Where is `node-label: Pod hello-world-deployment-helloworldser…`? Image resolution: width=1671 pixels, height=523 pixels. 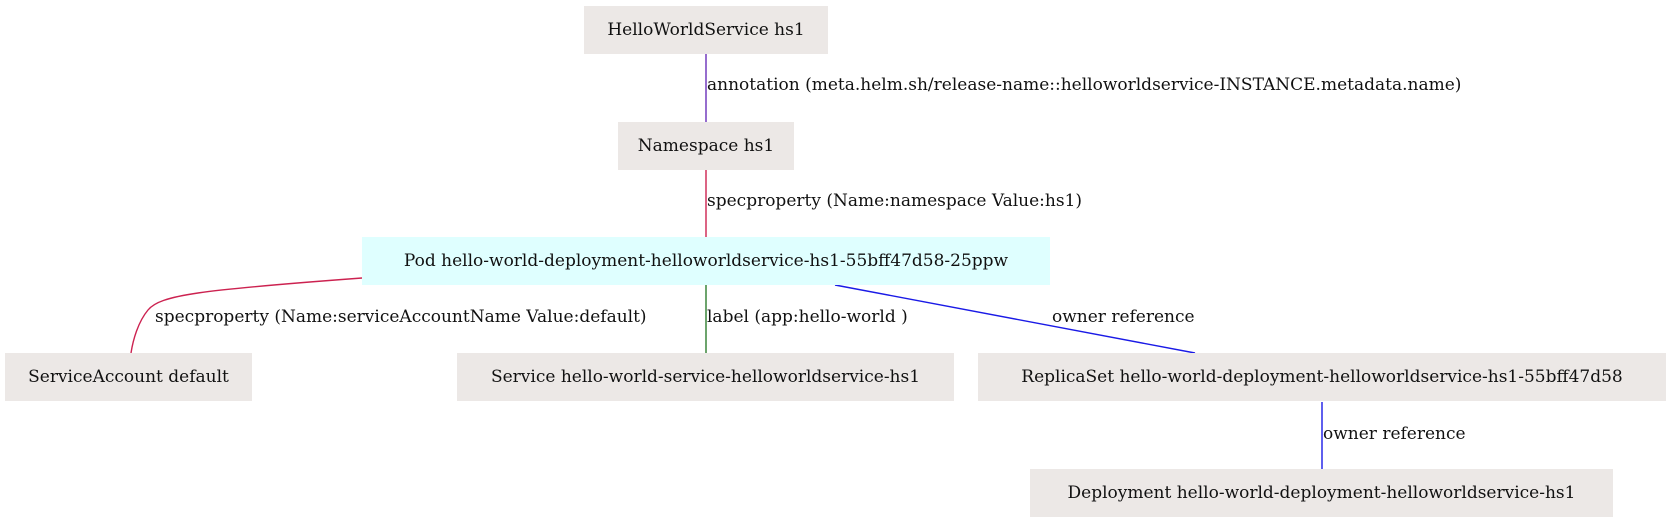 node-label: Pod hello-world-deployment-helloworldser… is located at coordinates (706, 261).